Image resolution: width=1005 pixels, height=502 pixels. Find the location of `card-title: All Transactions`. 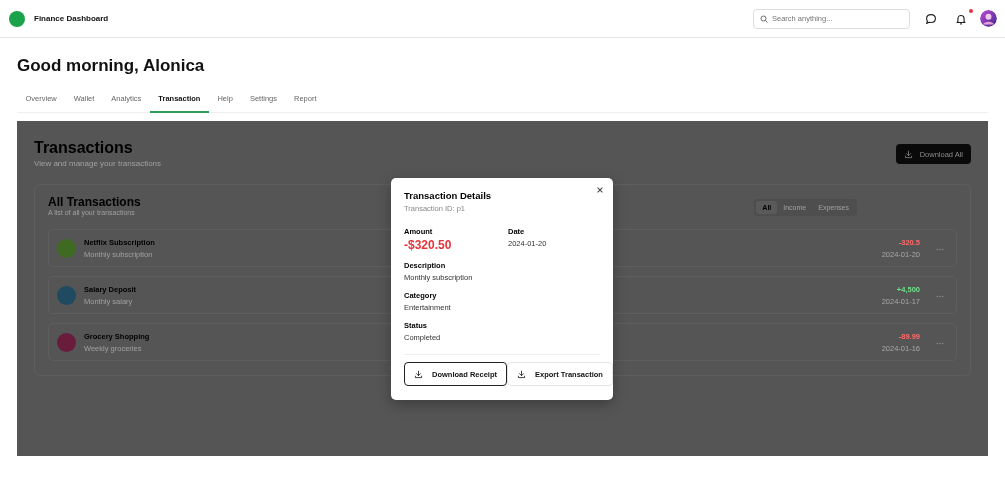

card-title: All Transactions is located at coordinates (94, 202).